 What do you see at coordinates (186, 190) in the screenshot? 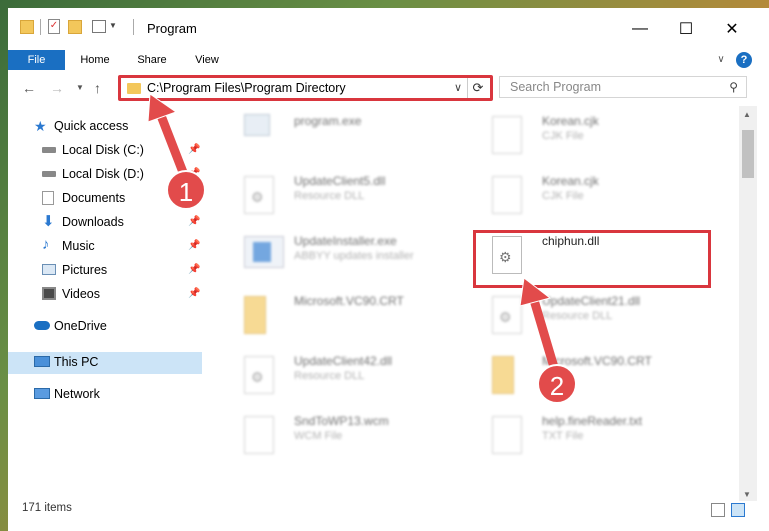
I see `step-1-badge: 1` at bounding box center [186, 190].